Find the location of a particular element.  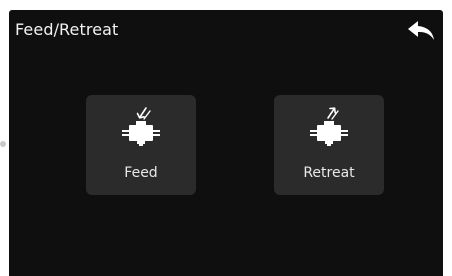

back-button is located at coordinates (422, 31).